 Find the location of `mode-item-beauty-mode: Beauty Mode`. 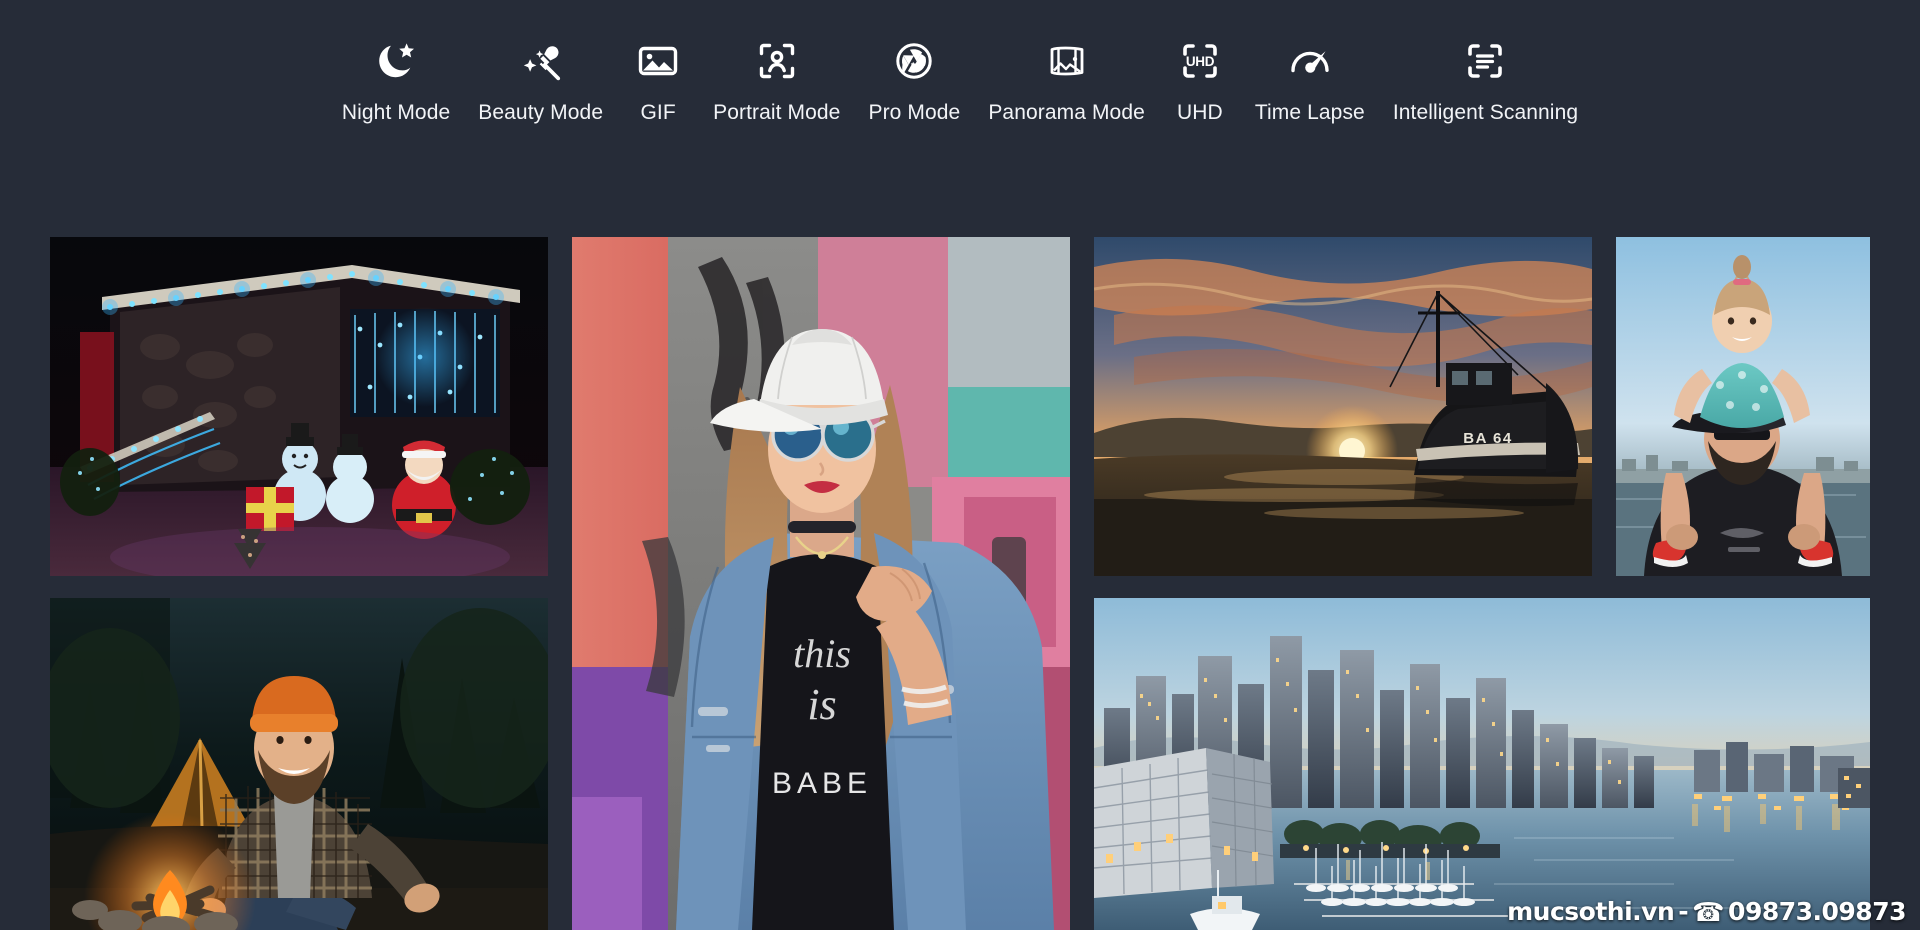

mode-item-beauty-mode: Beauty Mode is located at coordinates (540, 80).